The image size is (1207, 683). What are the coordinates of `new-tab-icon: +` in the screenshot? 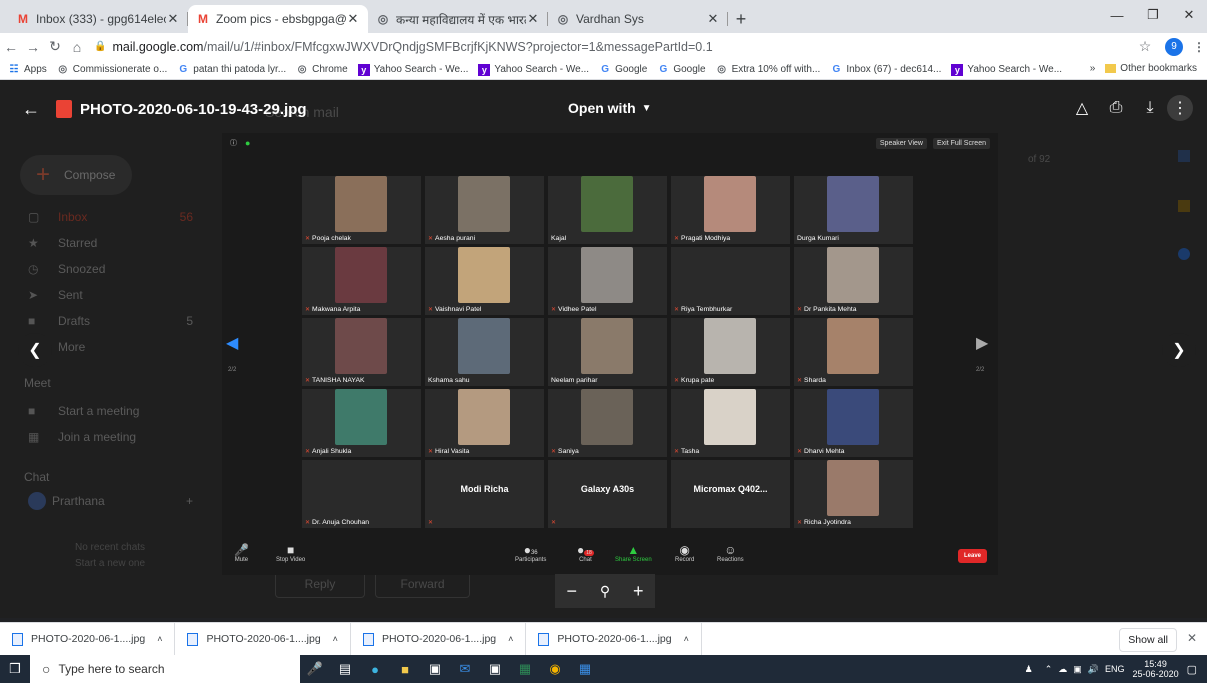 It's located at (741, 19).